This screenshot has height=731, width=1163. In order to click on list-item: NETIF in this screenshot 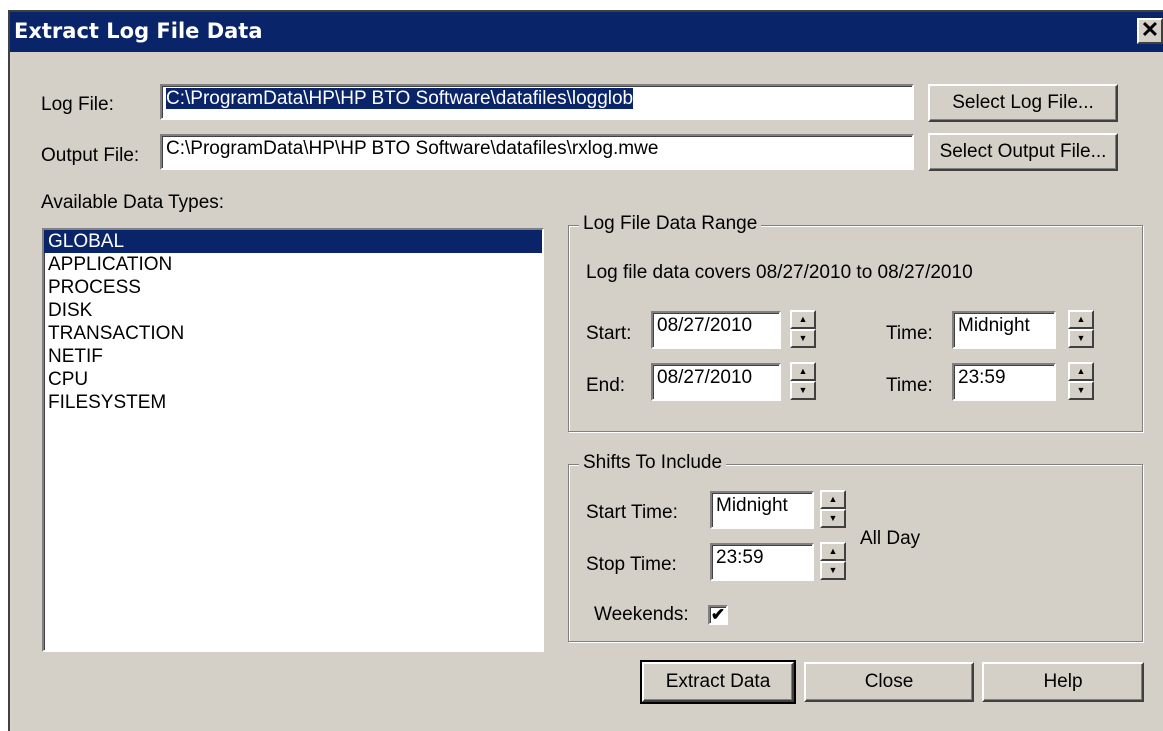, I will do `click(293, 356)`.